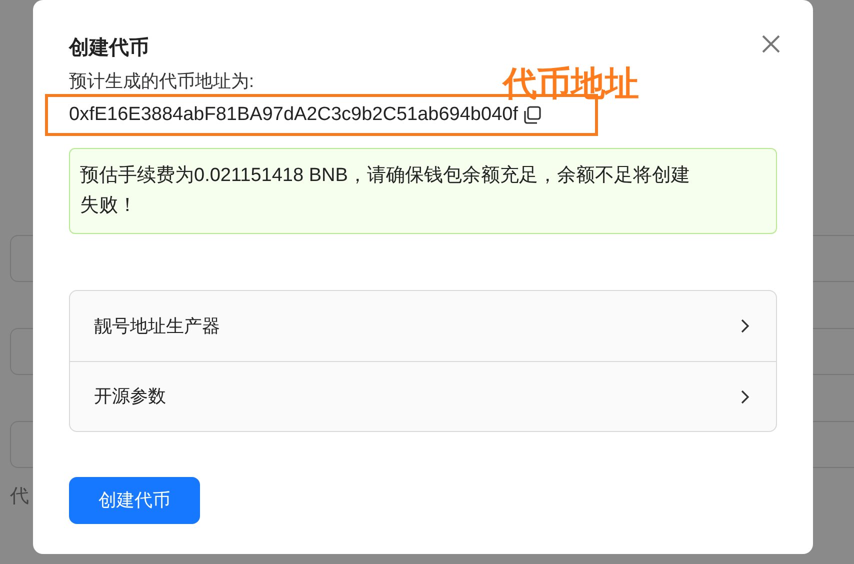 This screenshot has width=854, height=564. Describe the element at coordinates (771, 44) in the screenshot. I see `close-icon` at that location.